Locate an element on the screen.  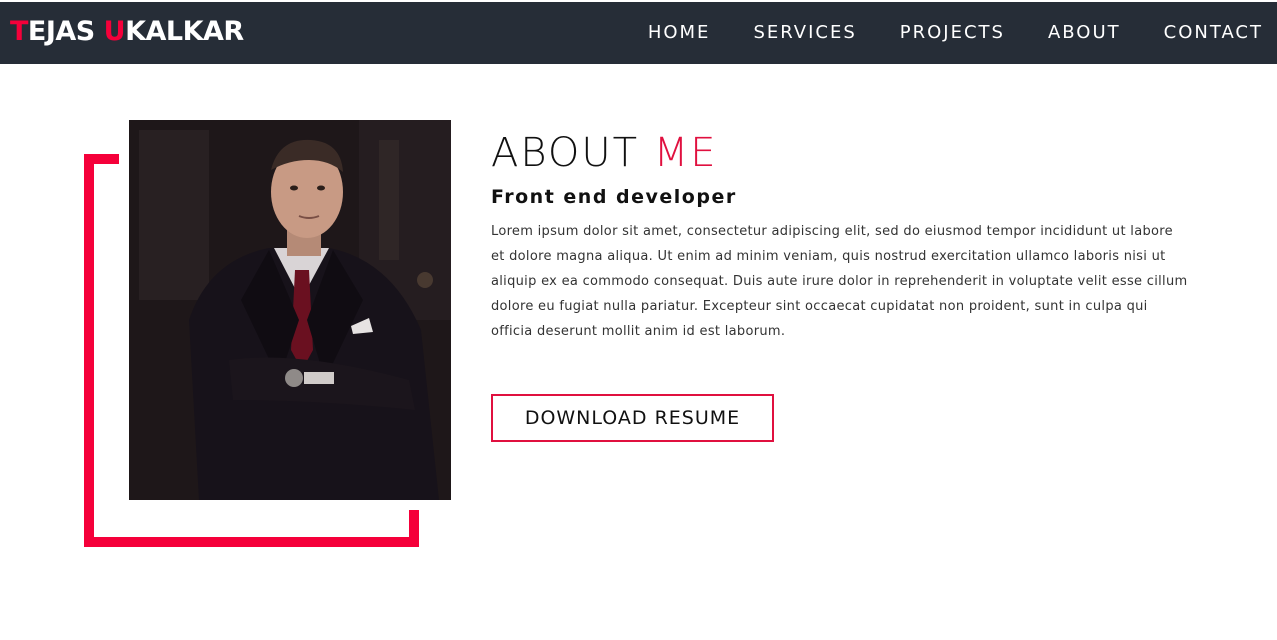
logo-last-initial: U is located at coordinates (114, 31).